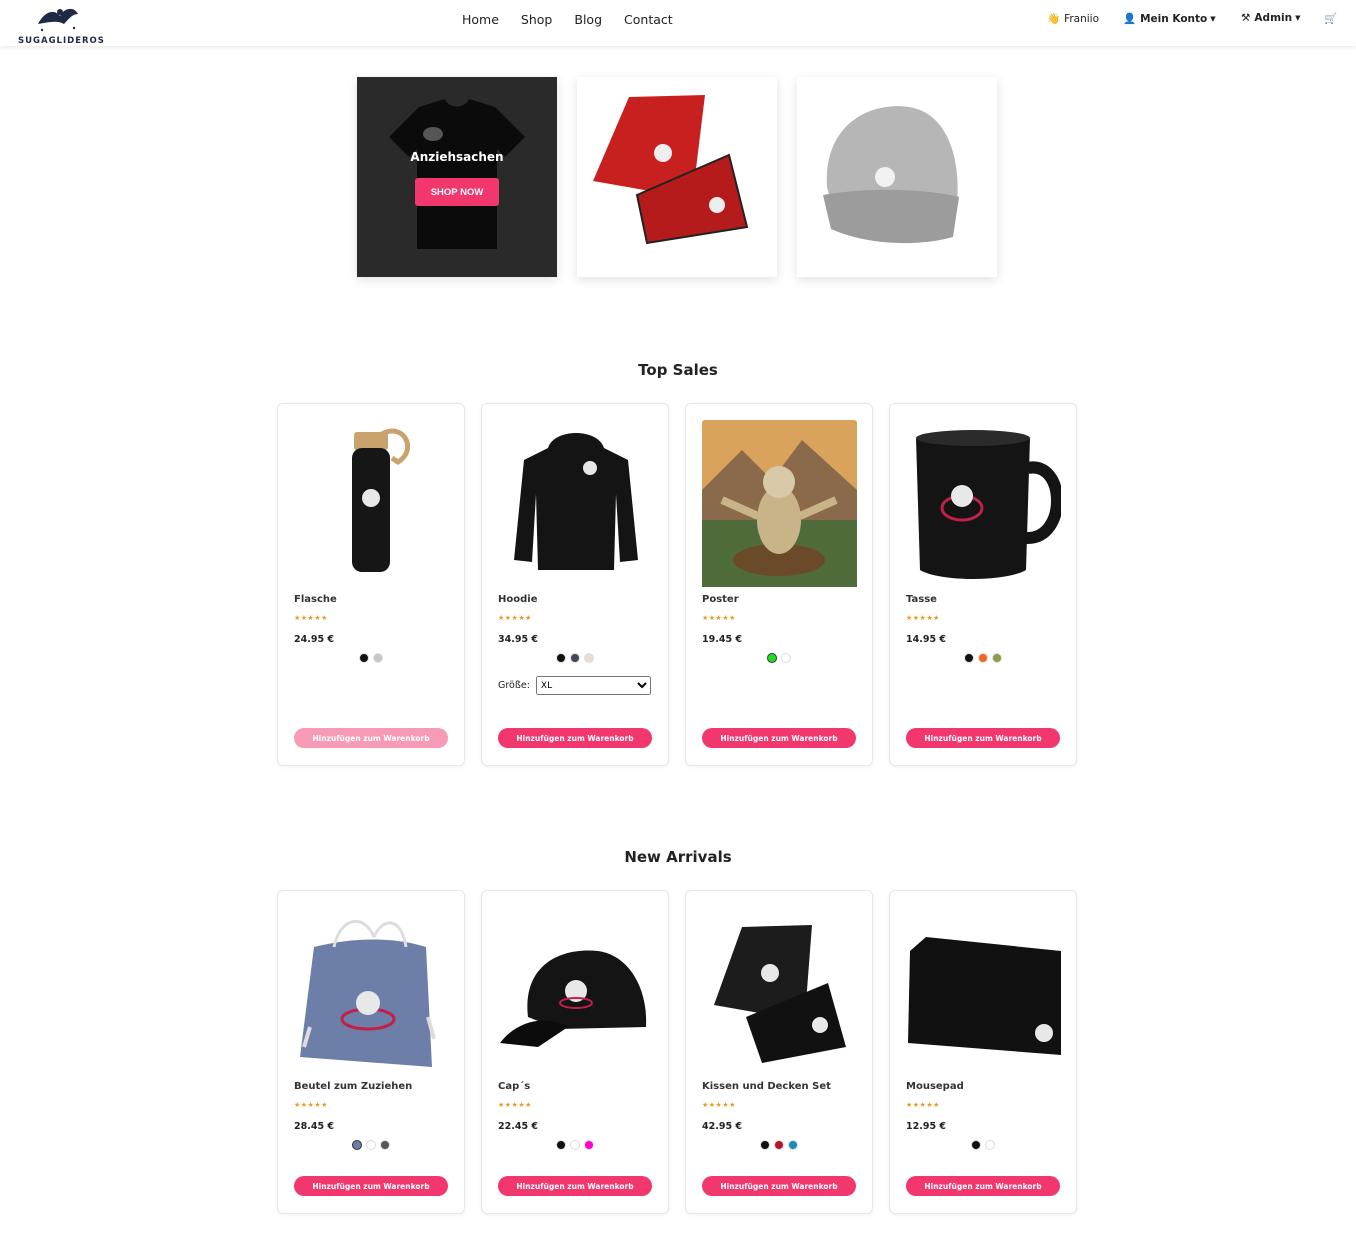 This screenshot has height=1239, width=1356. I want to click on nav-shop: Shop, so click(536, 19).